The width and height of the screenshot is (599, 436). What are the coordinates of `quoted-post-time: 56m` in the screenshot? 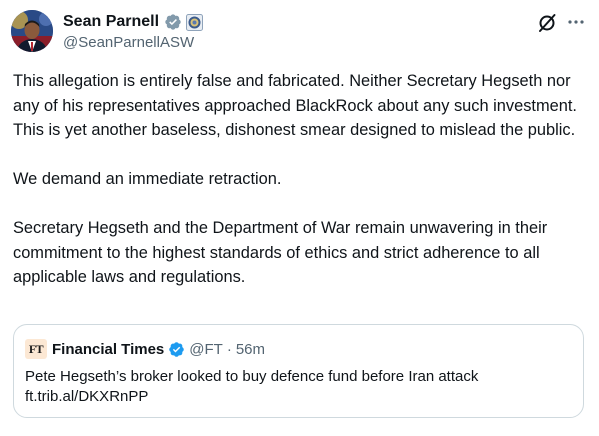 It's located at (250, 349).